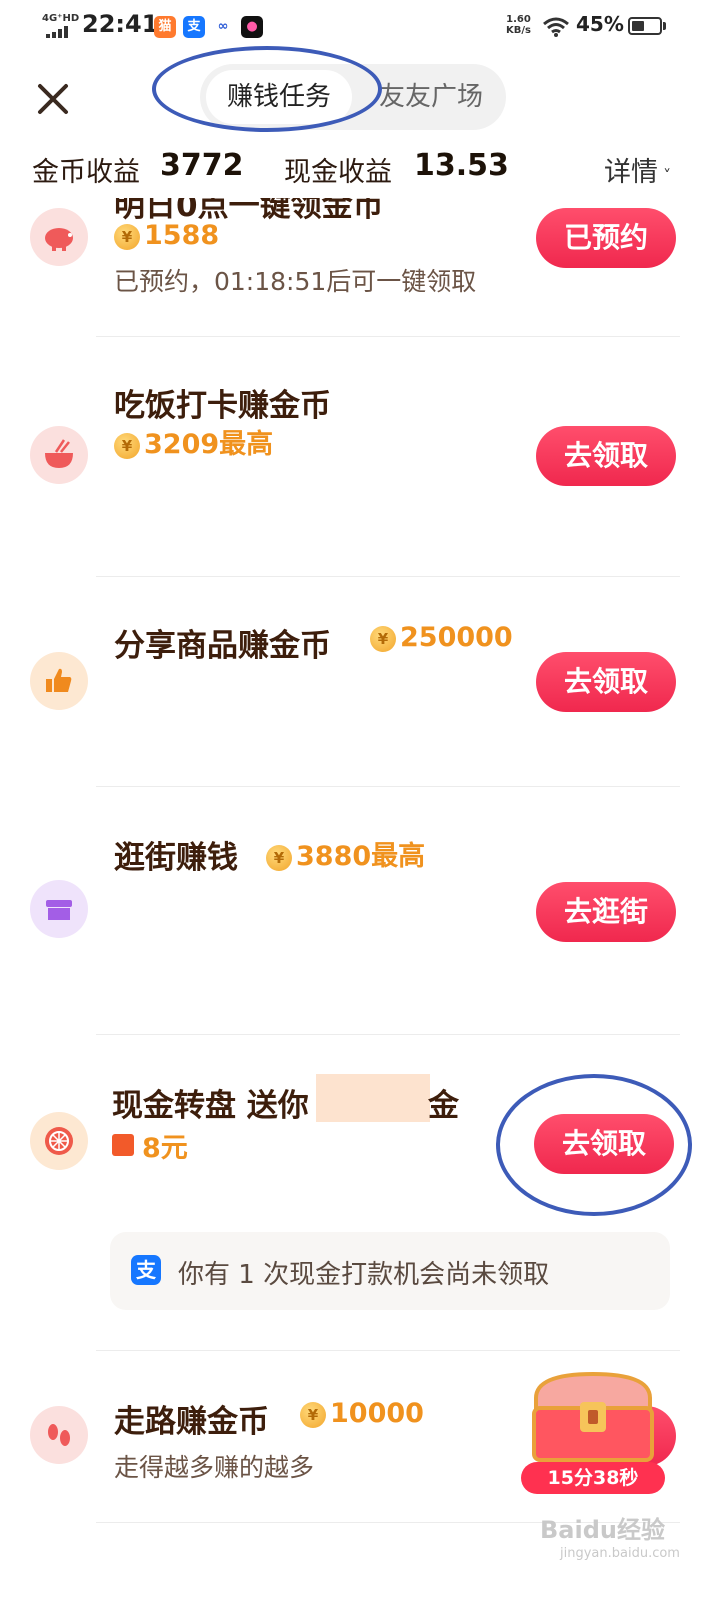 Image resolution: width=720 pixels, height=1600 pixels. What do you see at coordinates (194, 27) in the screenshot?
I see `alipay-notification-icon: 支` at bounding box center [194, 27].